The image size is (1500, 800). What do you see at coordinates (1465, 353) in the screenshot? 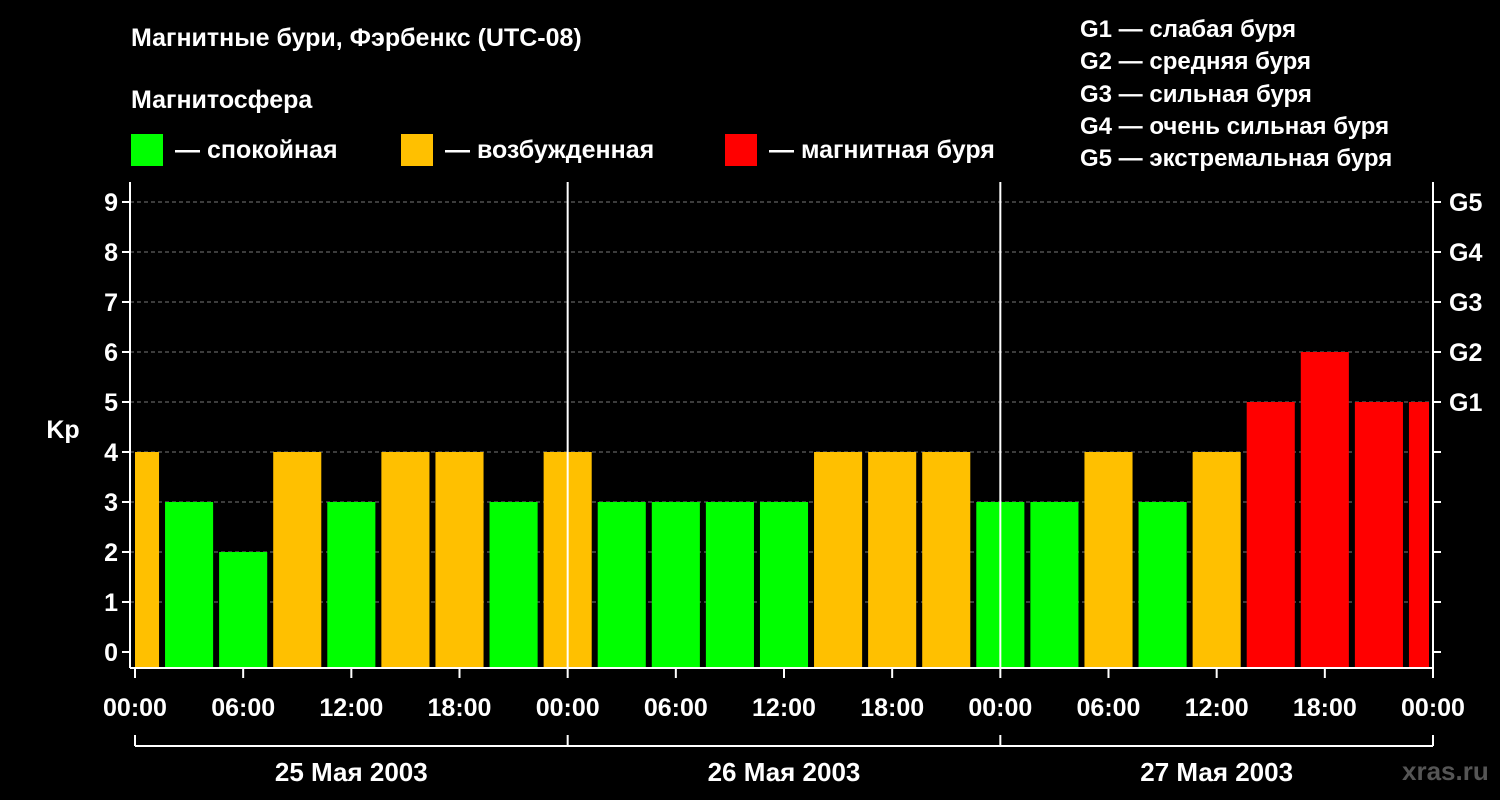
I see `g-scale-label: G2` at bounding box center [1465, 353].